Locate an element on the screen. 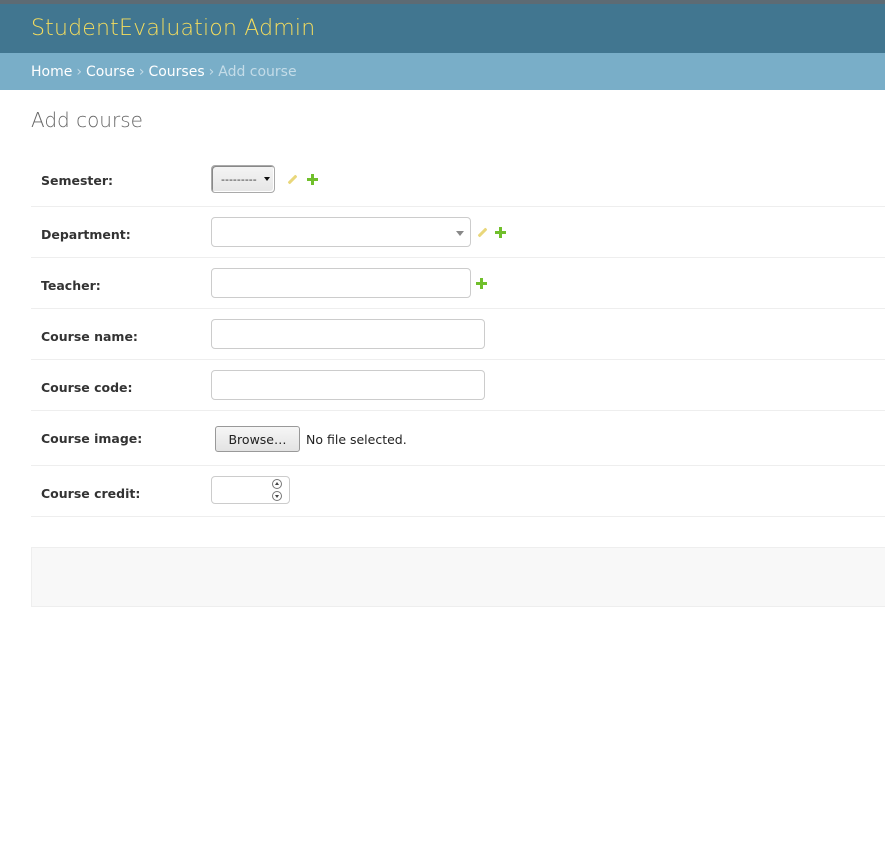 Image resolution: width=885 pixels, height=858 pixels. semester-select: --------- is located at coordinates (243, 179).